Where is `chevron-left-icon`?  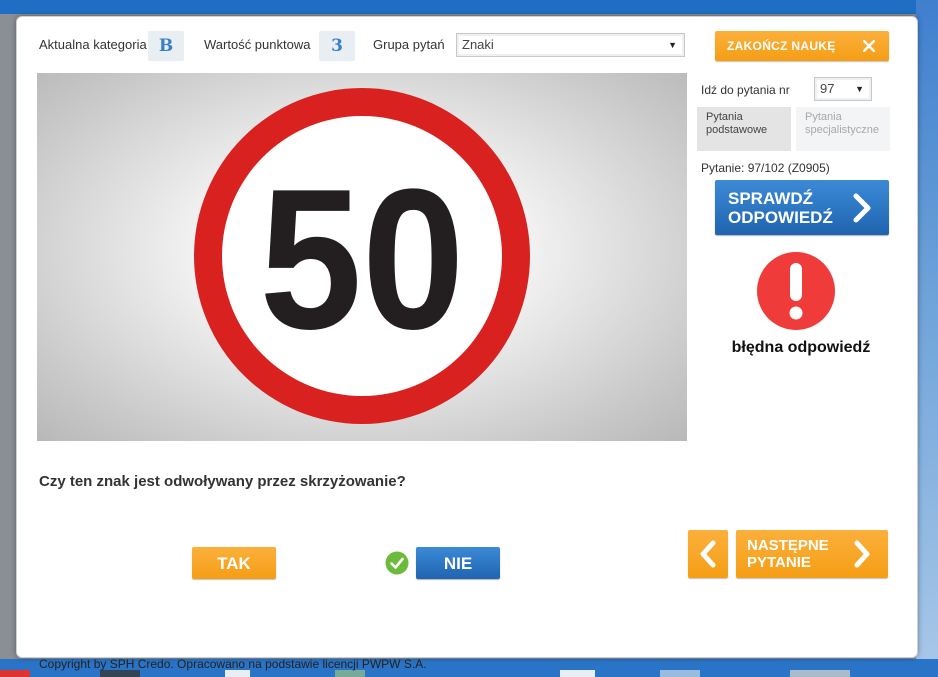 chevron-left-icon is located at coordinates (708, 554).